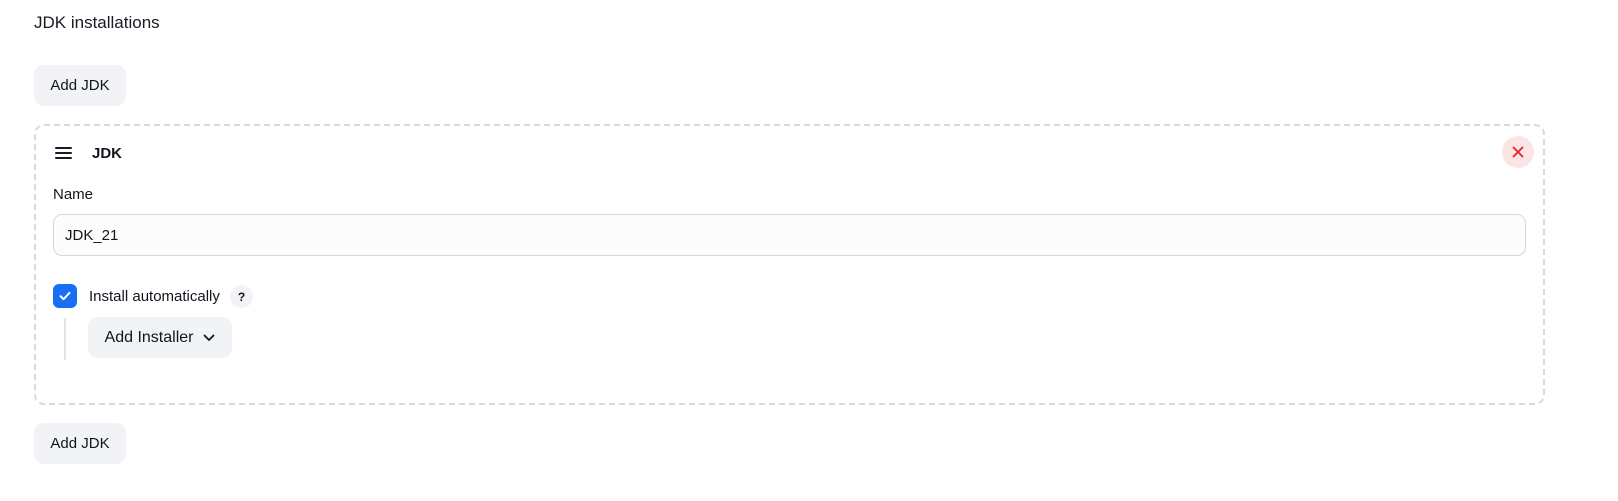 The image size is (1618, 501). I want to click on add-installer-button: Add Installer, so click(160, 337).